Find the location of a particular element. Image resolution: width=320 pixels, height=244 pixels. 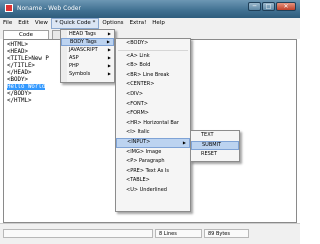

input-menu: TEXT SUBMIT RESET is located at coordinates (215, 146).